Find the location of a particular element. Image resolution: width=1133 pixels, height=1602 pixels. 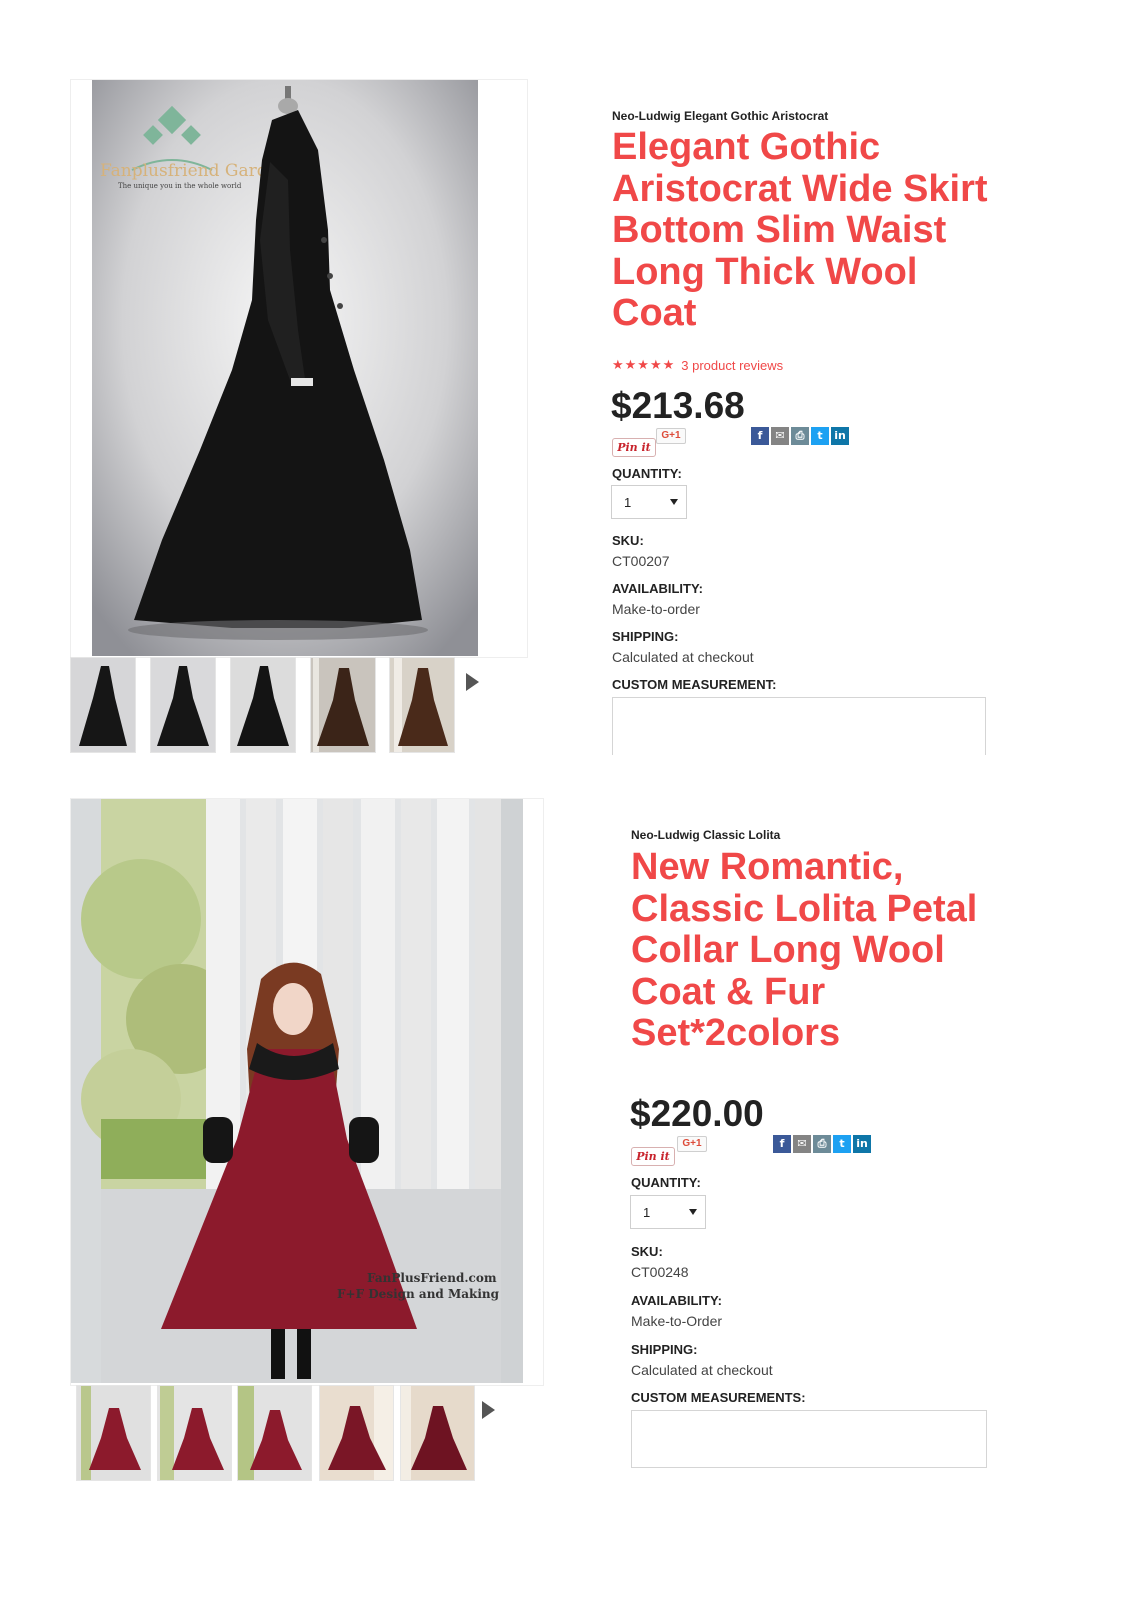

product-1-thumbnails-next-arrow is located at coordinates (472, 682).